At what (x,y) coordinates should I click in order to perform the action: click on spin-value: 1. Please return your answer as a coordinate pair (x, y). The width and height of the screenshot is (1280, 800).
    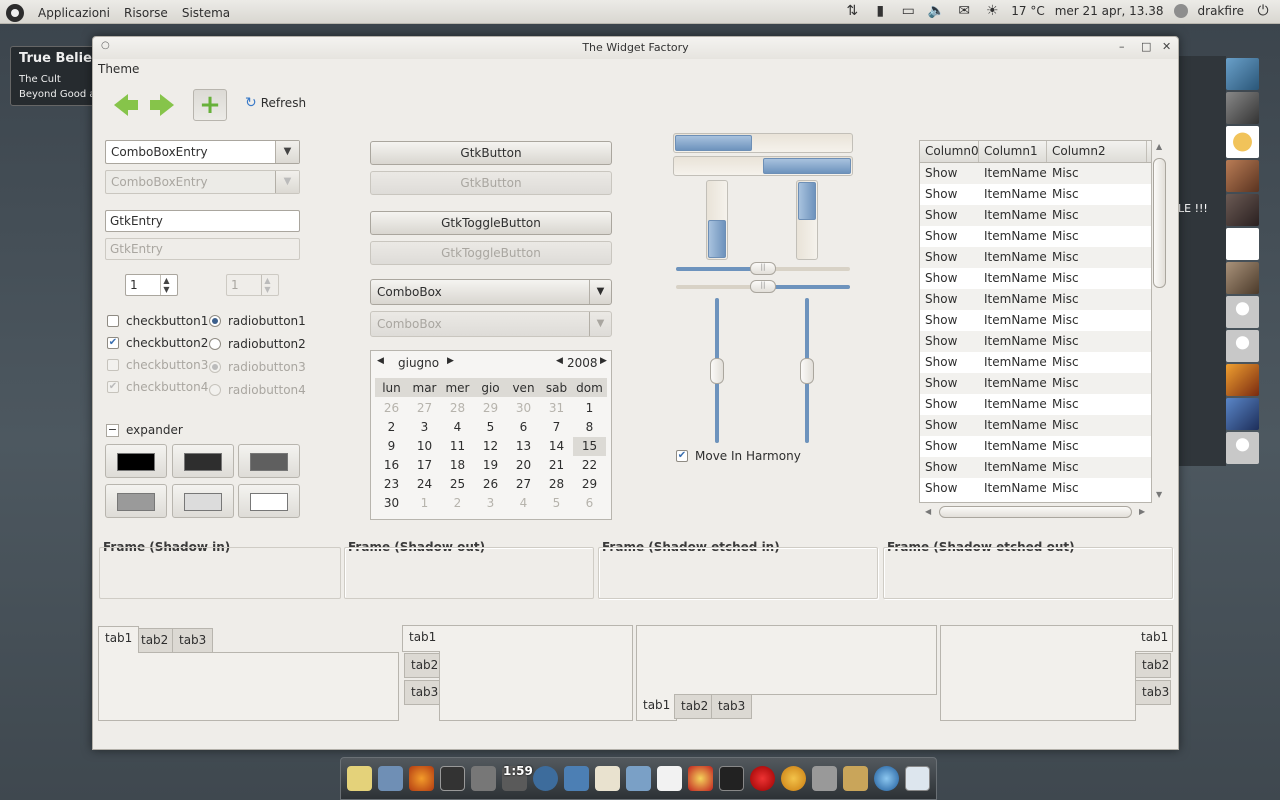
    Looking at the image, I should click on (143, 285).